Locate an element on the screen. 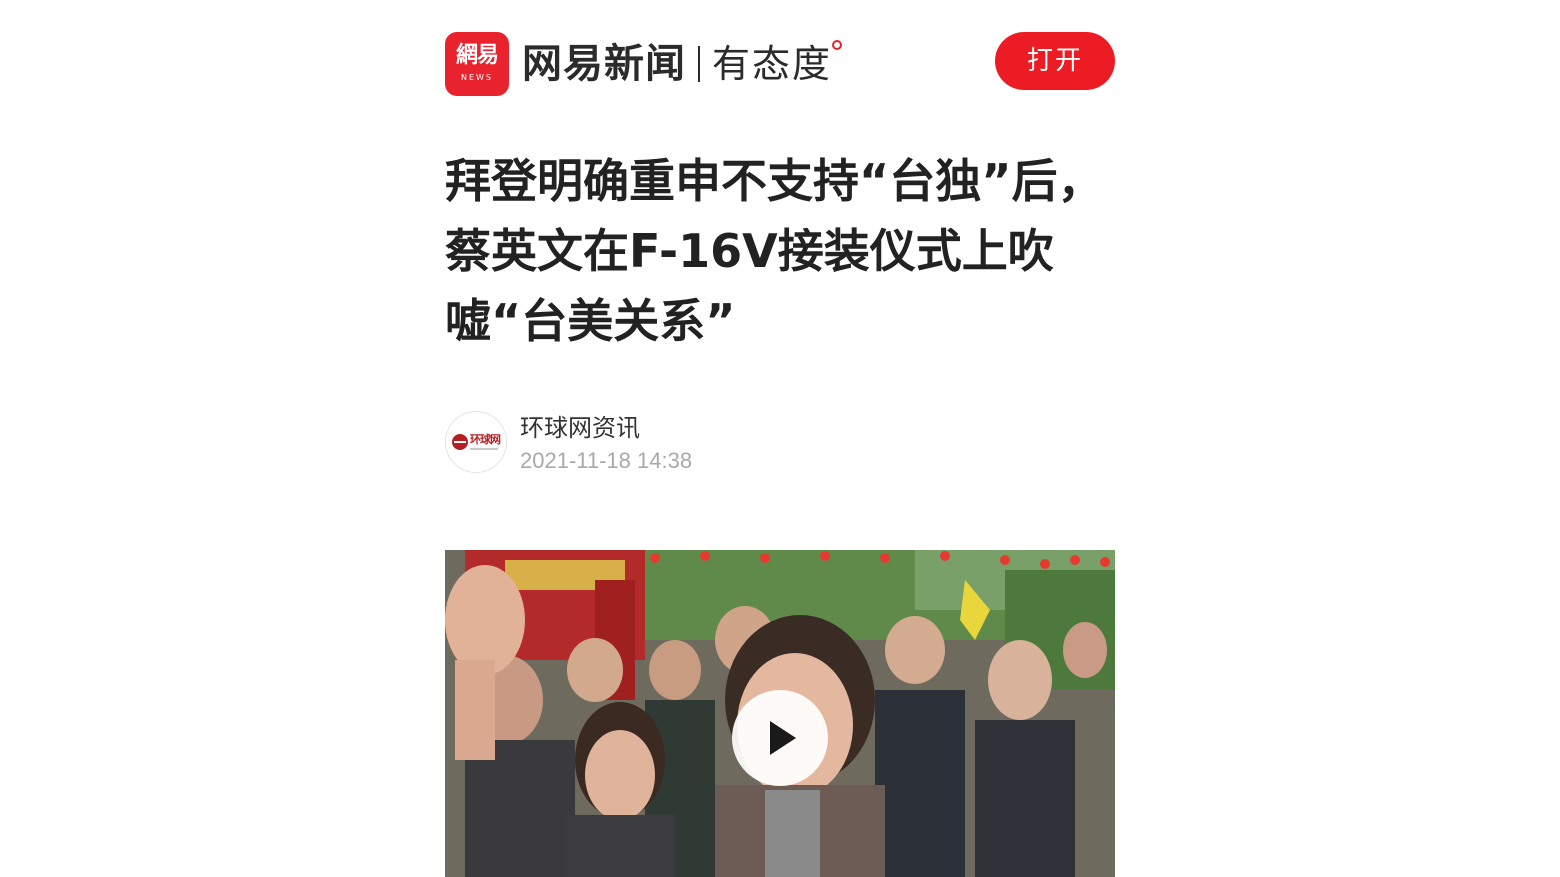  brand-wordmark: 网易新闻 有态度 is located at coordinates (682, 64).